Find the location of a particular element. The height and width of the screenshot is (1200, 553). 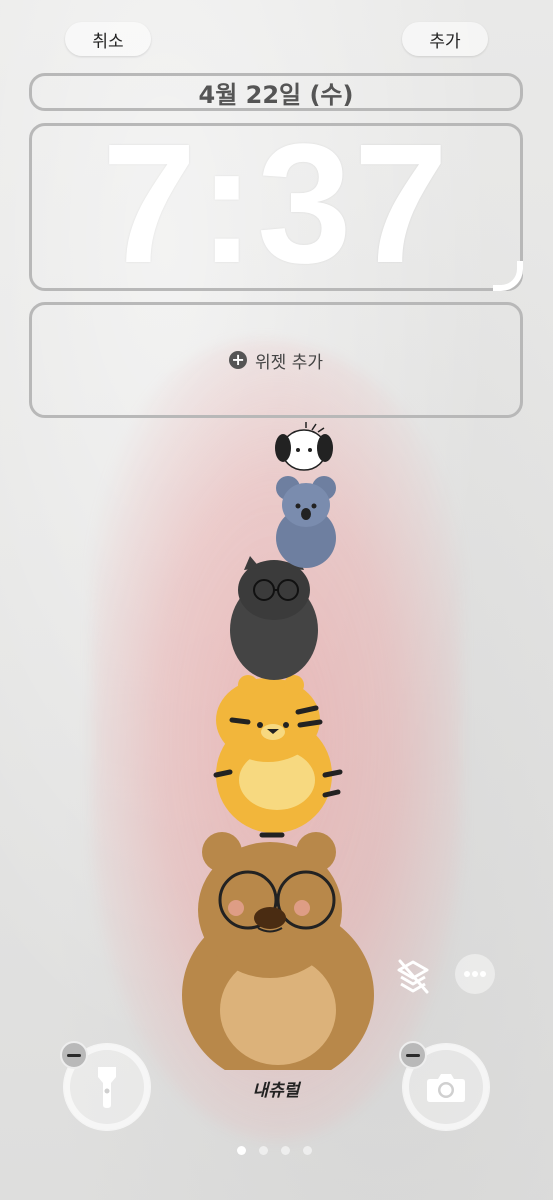

add-button: 추가 is located at coordinates (445, 39).